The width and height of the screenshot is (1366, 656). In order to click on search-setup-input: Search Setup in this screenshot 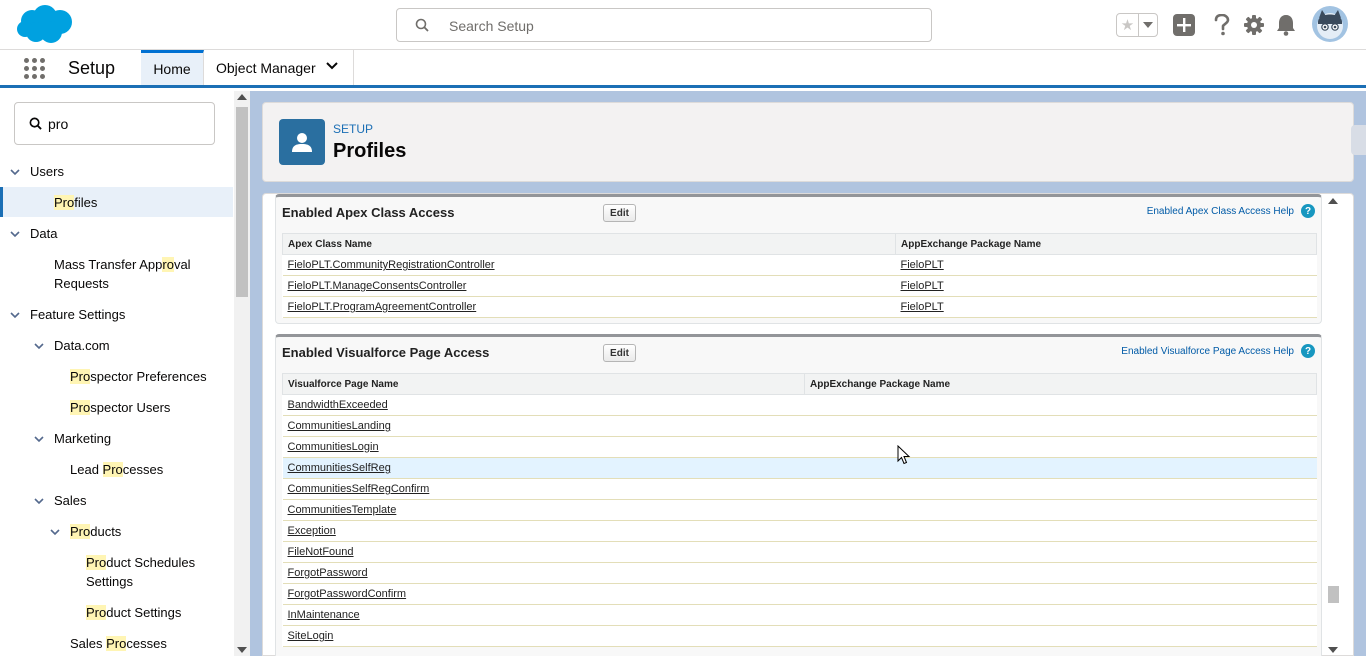, I will do `click(664, 25)`.